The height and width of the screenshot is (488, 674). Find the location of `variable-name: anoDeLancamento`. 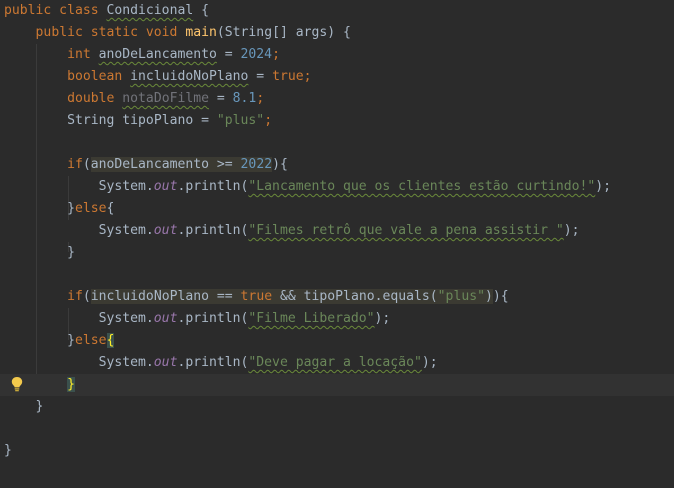

variable-name: anoDeLancamento is located at coordinates (157, 54).